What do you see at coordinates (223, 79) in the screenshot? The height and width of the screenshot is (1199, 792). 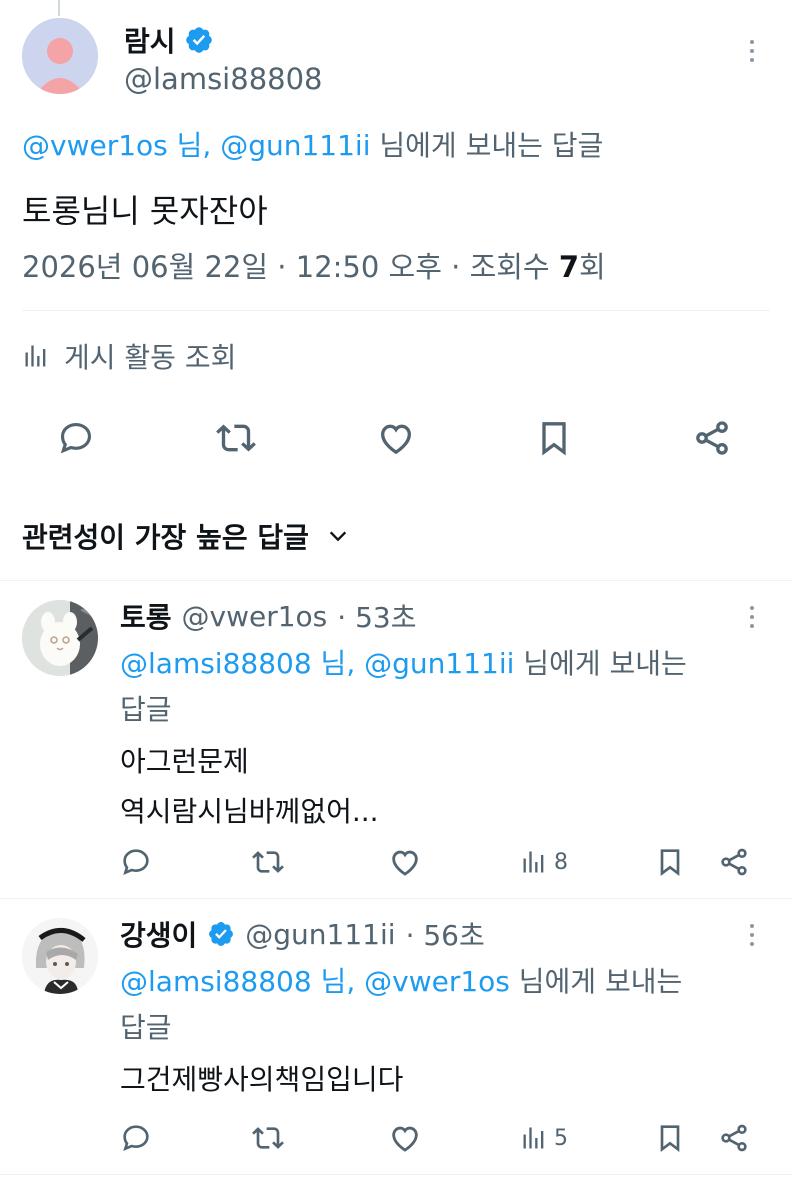 I see `author-handle: @lamsi88808` at bounding box center [223, 79].